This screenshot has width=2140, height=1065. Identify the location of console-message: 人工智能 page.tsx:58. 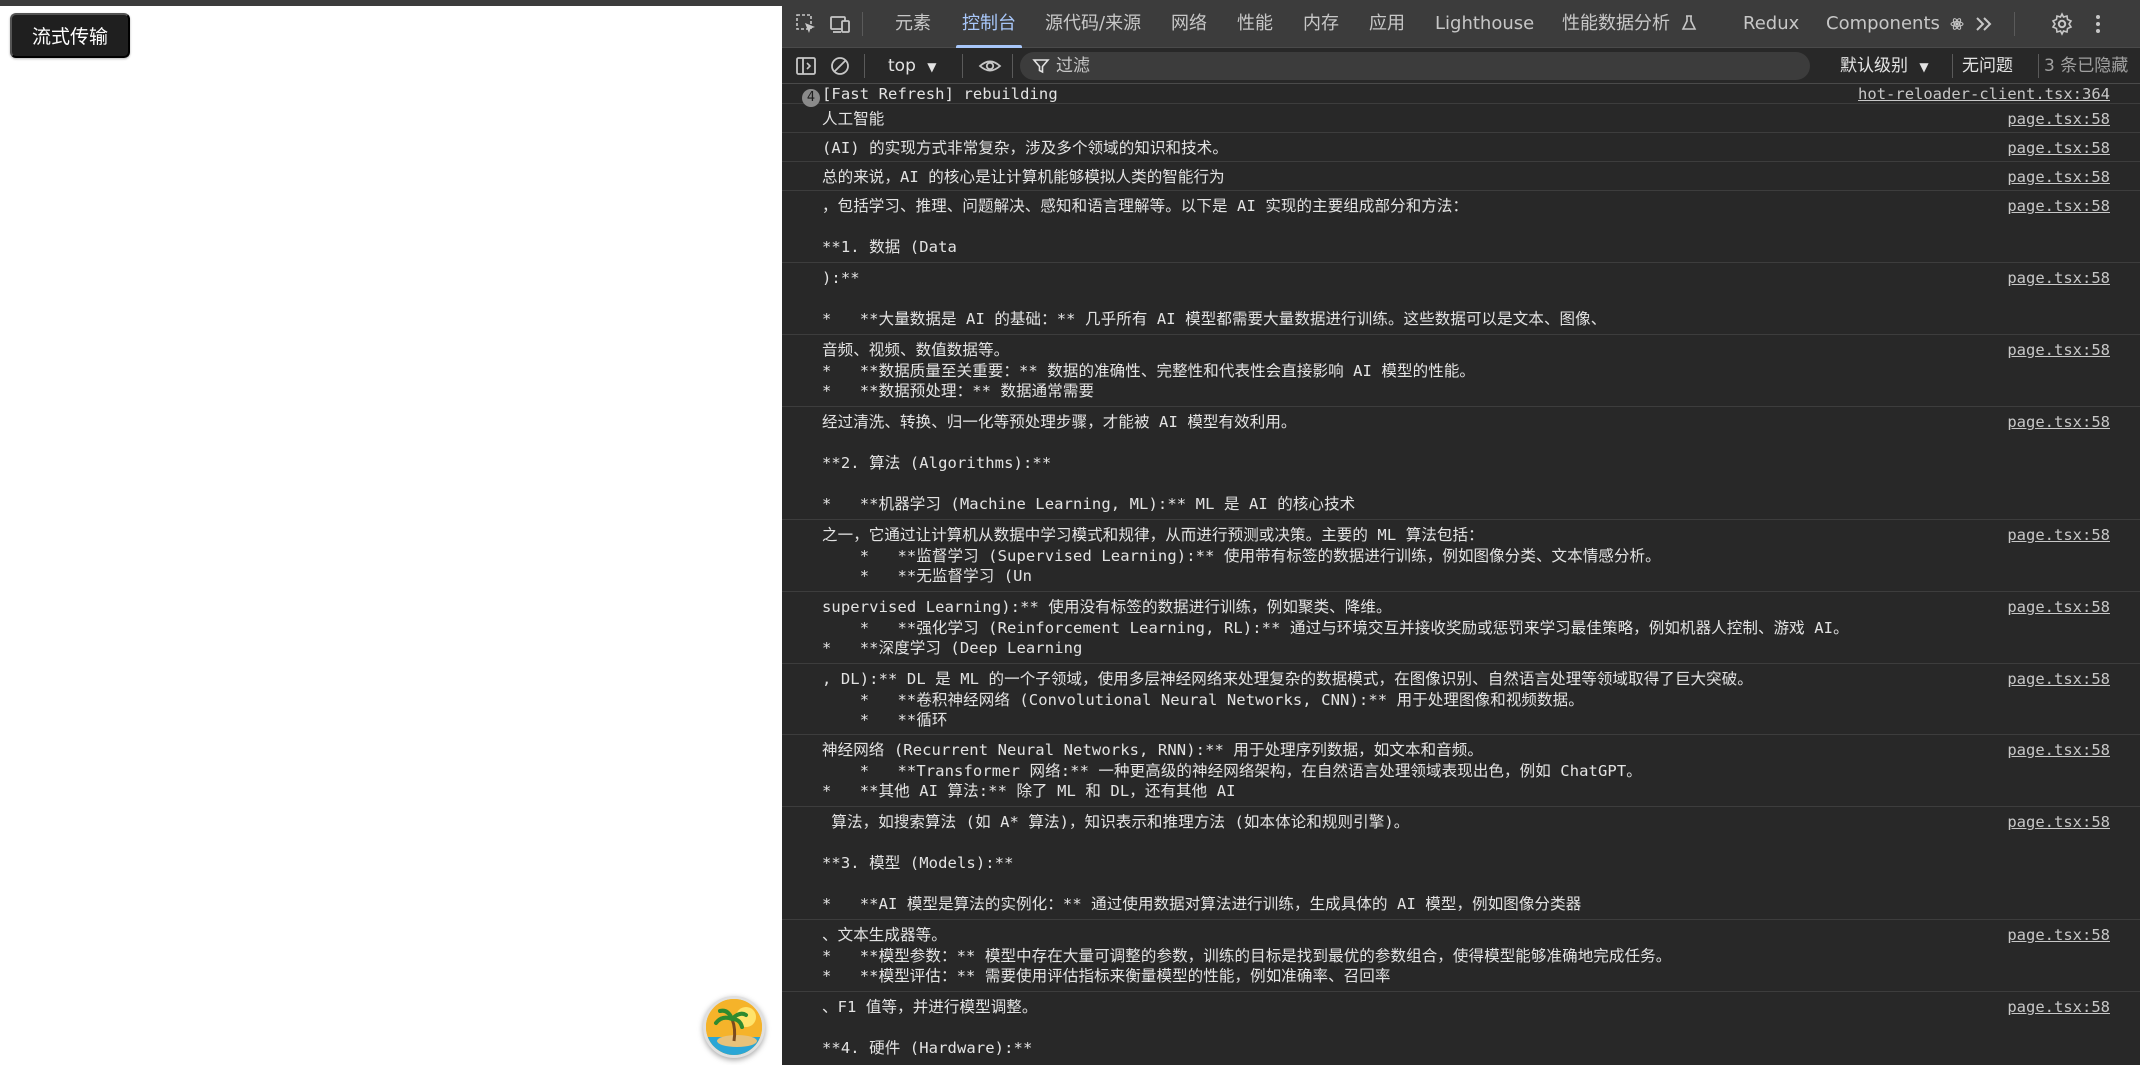
(1461, 118).